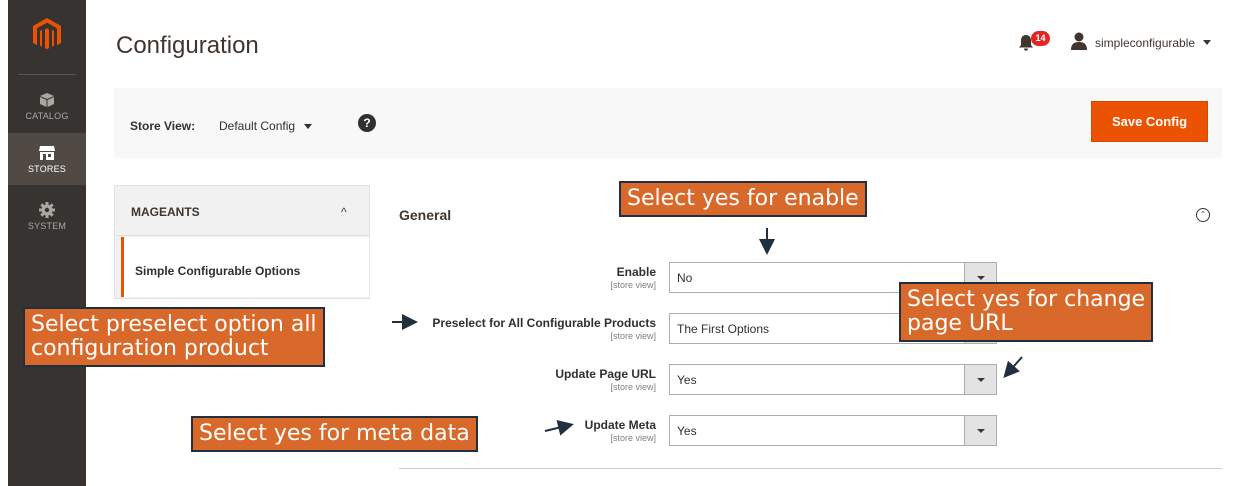 Image resolution: width=1245 pixels, height=486 pixels. I want to click on sidebar-divider, so click(47, 74).